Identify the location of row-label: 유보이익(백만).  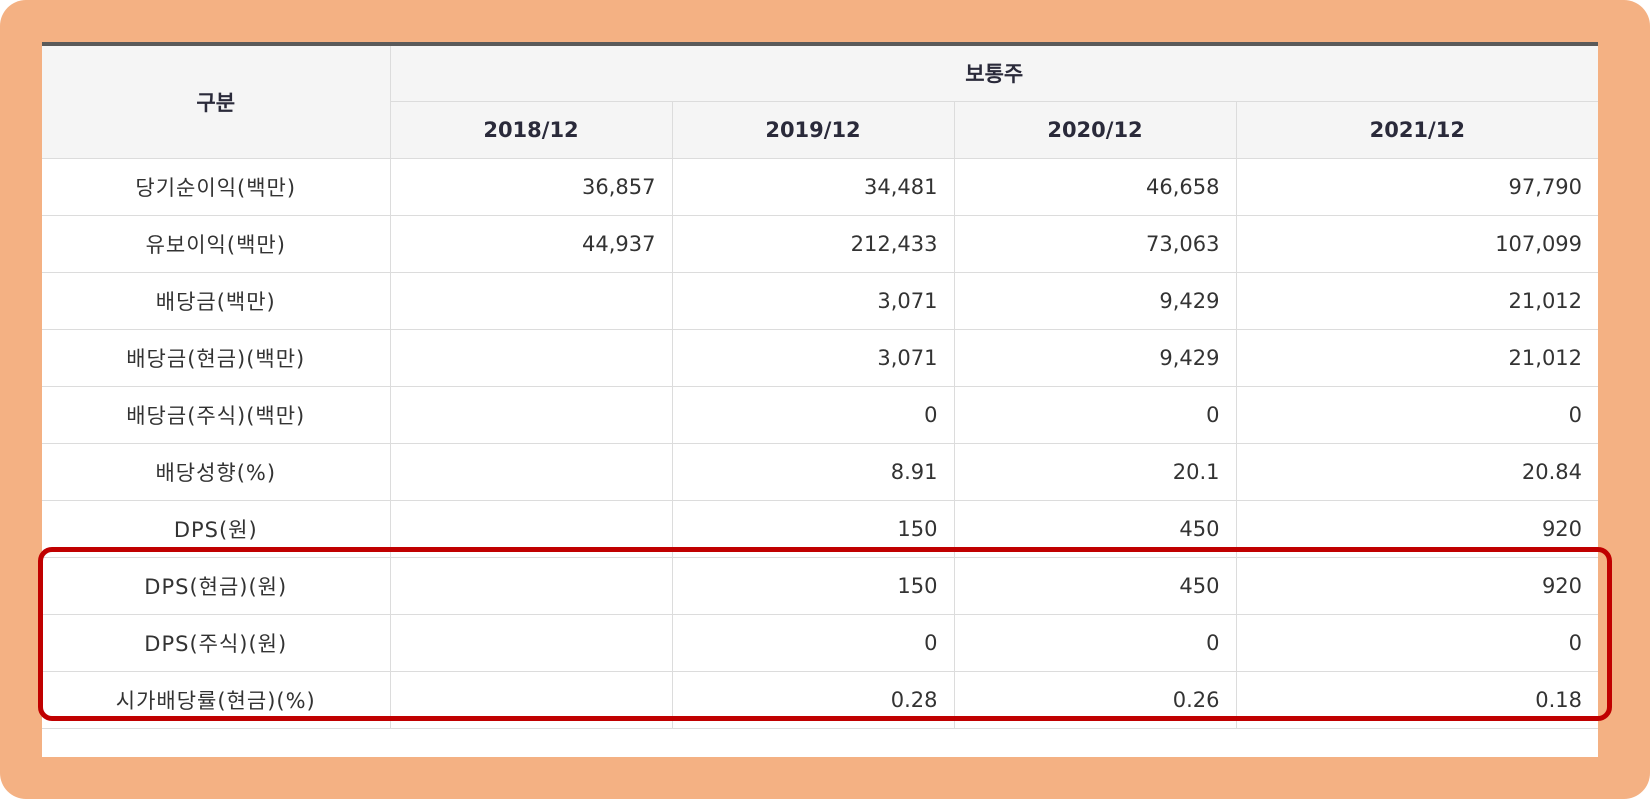
(216, 243).